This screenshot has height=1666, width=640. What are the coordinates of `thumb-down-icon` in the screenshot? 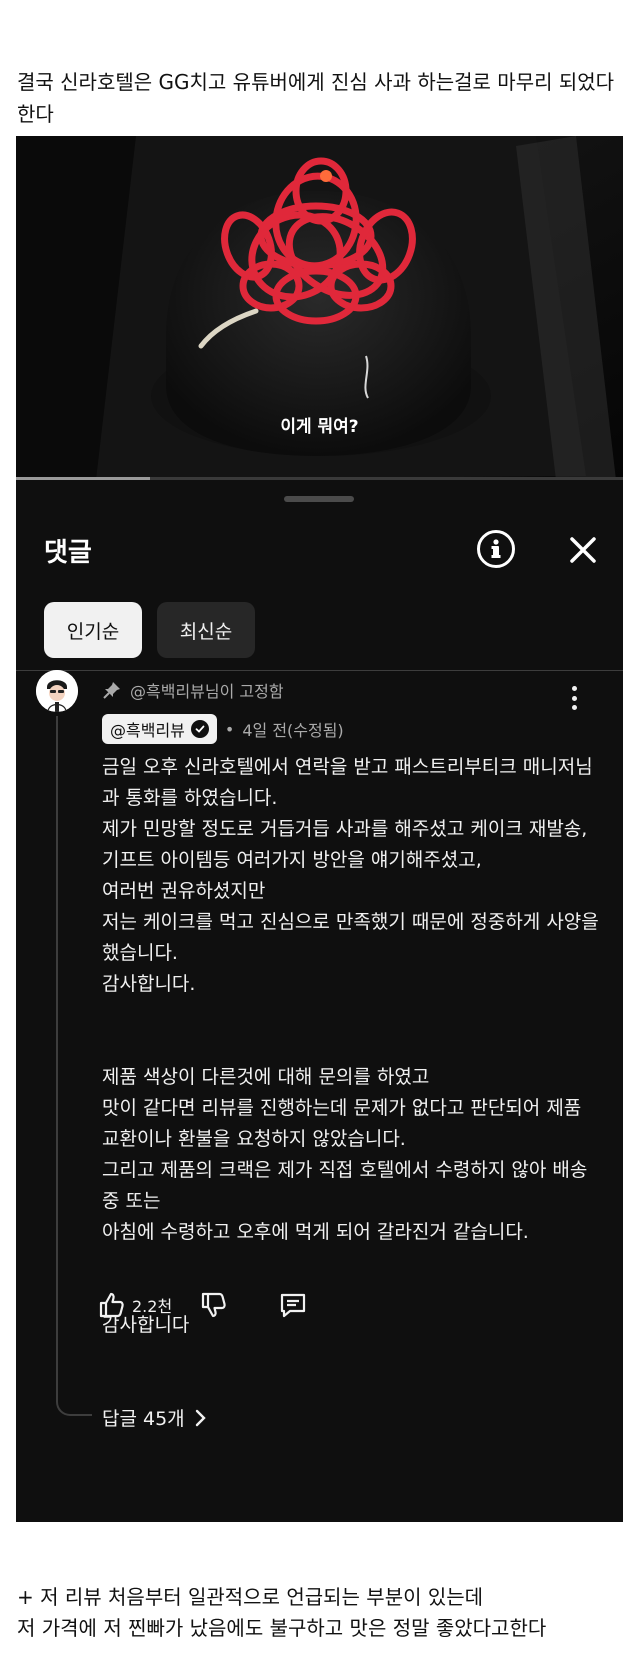 It's located at (214, 1305).